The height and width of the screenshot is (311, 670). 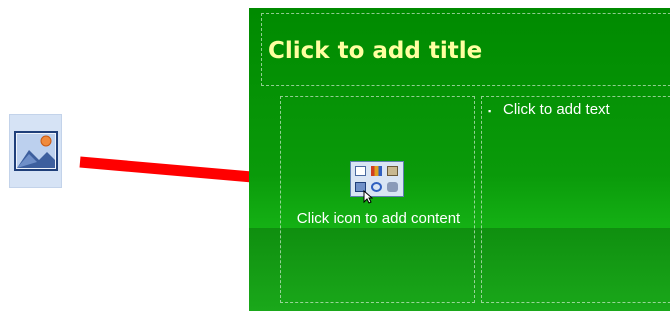 What do you see at coordinates (375, 51) in the screenshot?
I see `title-placeholder-text: Click to add title` at bounding box center [375, 51].